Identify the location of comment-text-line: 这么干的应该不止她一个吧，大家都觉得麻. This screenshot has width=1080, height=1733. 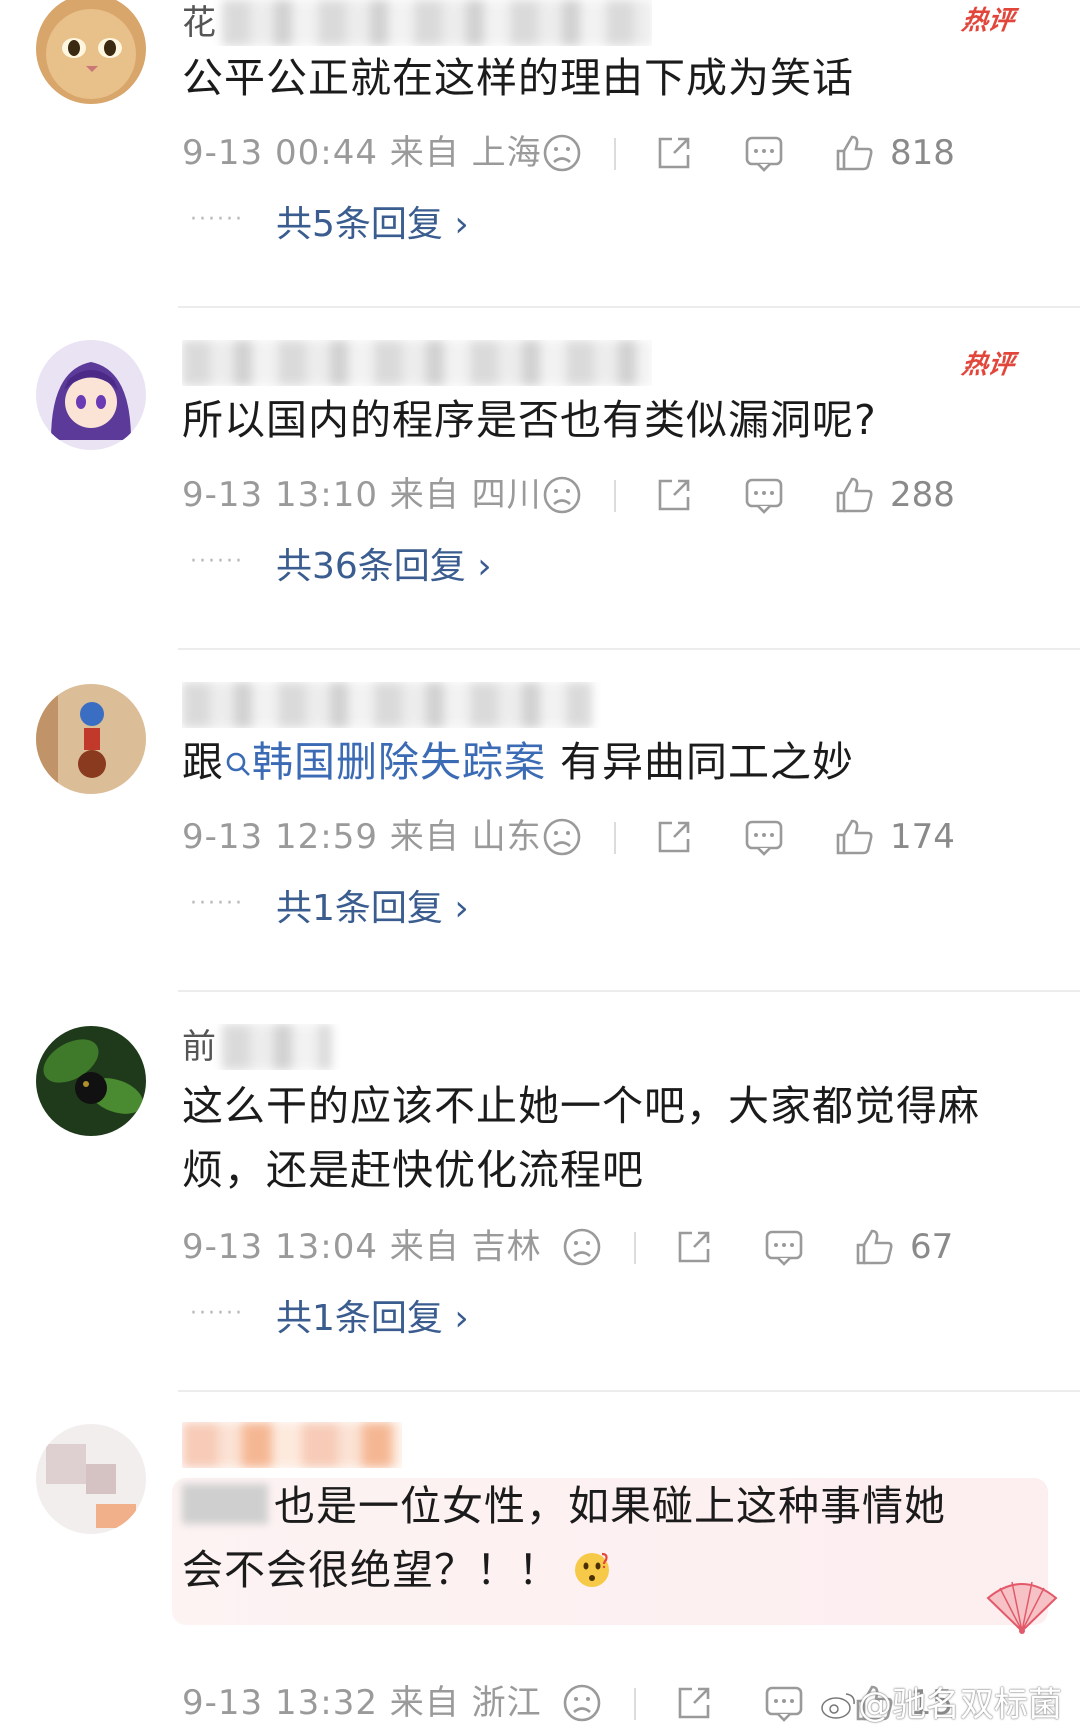
(581, 1106).